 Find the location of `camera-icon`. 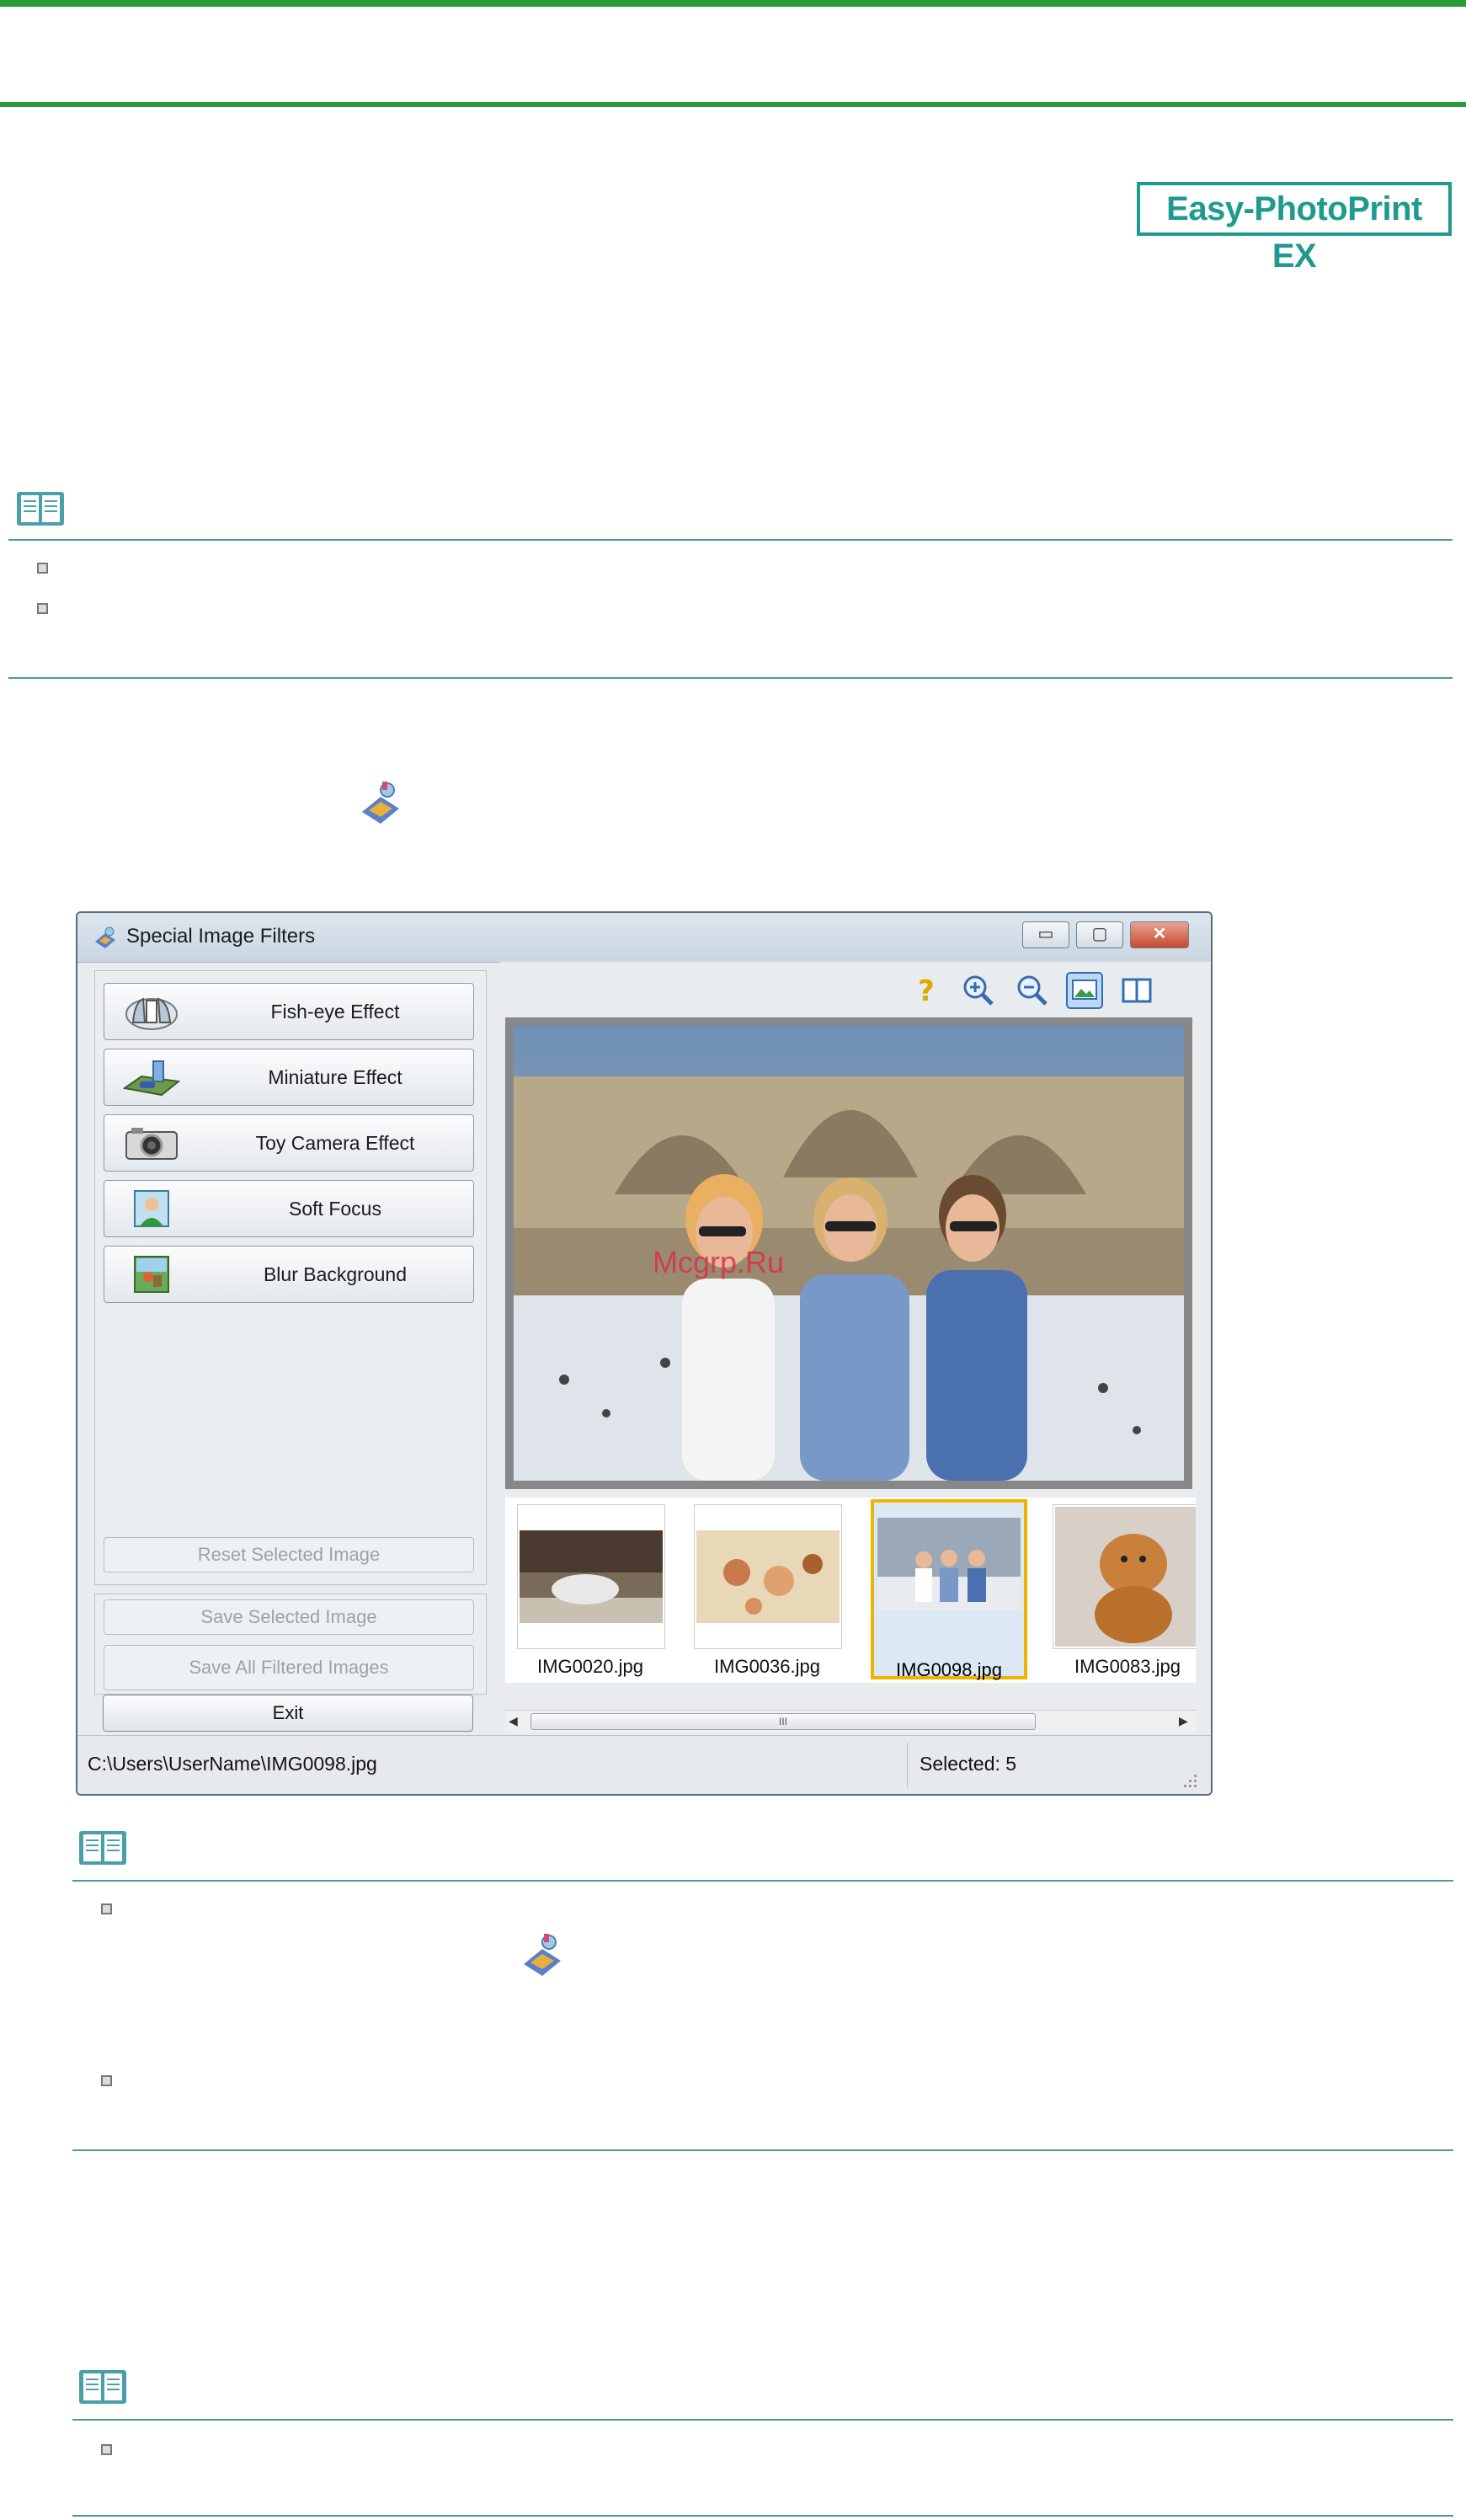

camera-icon is located at coordinates (151, 1144).